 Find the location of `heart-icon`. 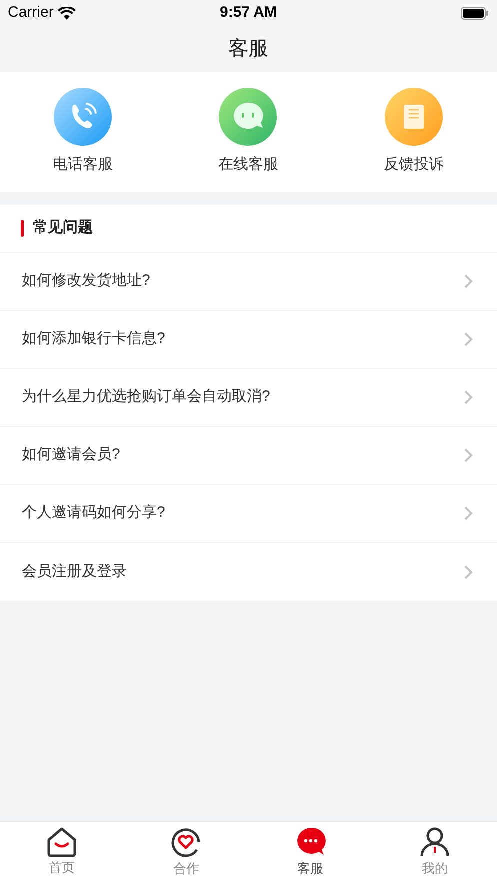

heart-icon is located at coordinates (186, 842).